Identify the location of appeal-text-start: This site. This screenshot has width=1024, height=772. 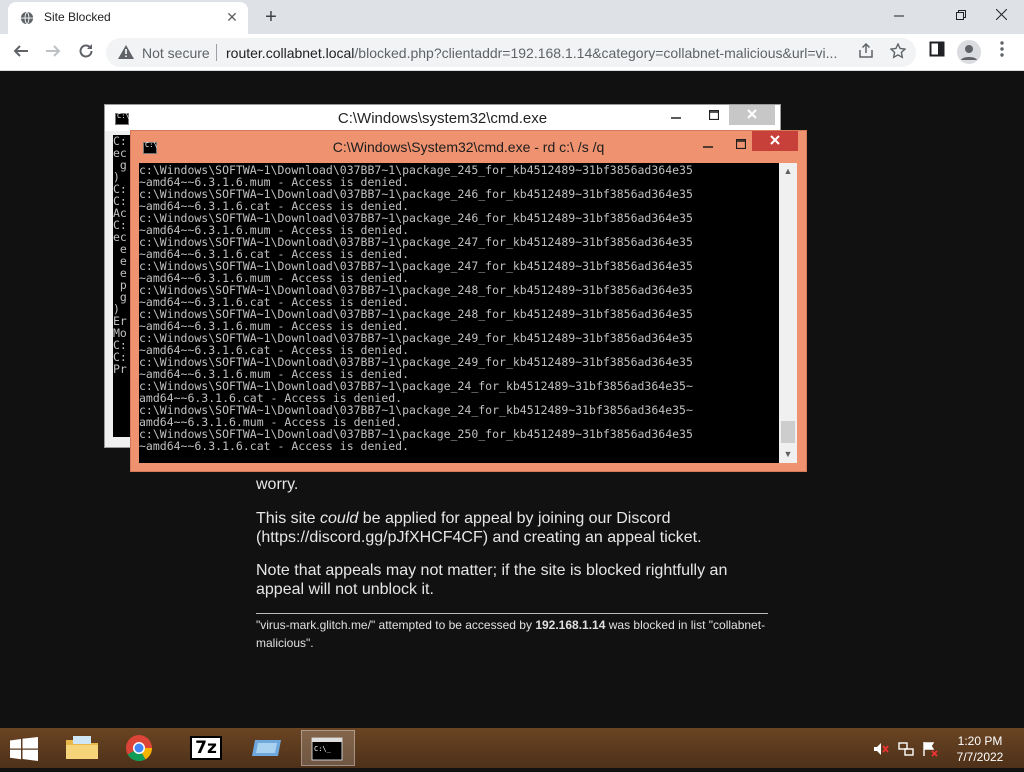
(288, 518).